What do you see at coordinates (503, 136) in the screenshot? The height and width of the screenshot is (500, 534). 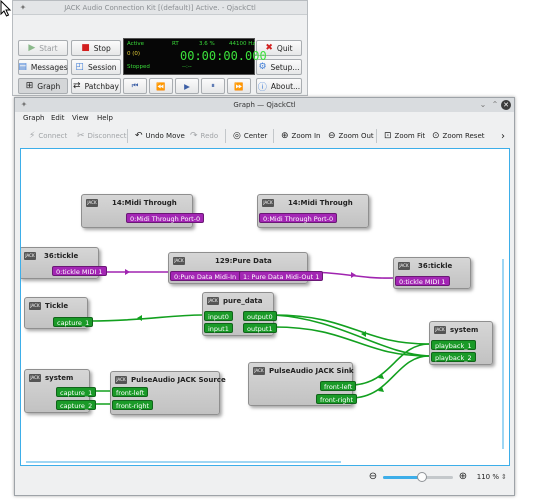 I see `toolbar-overflow-icon: ›` at bounding box center [503, 136].